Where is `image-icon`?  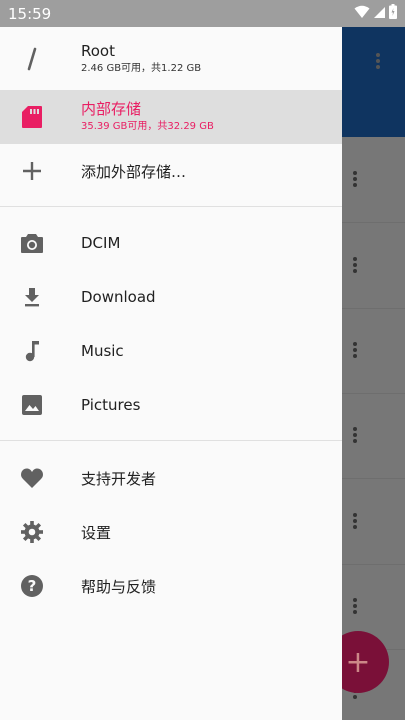 image-icon is located at coordinates (32, 405).